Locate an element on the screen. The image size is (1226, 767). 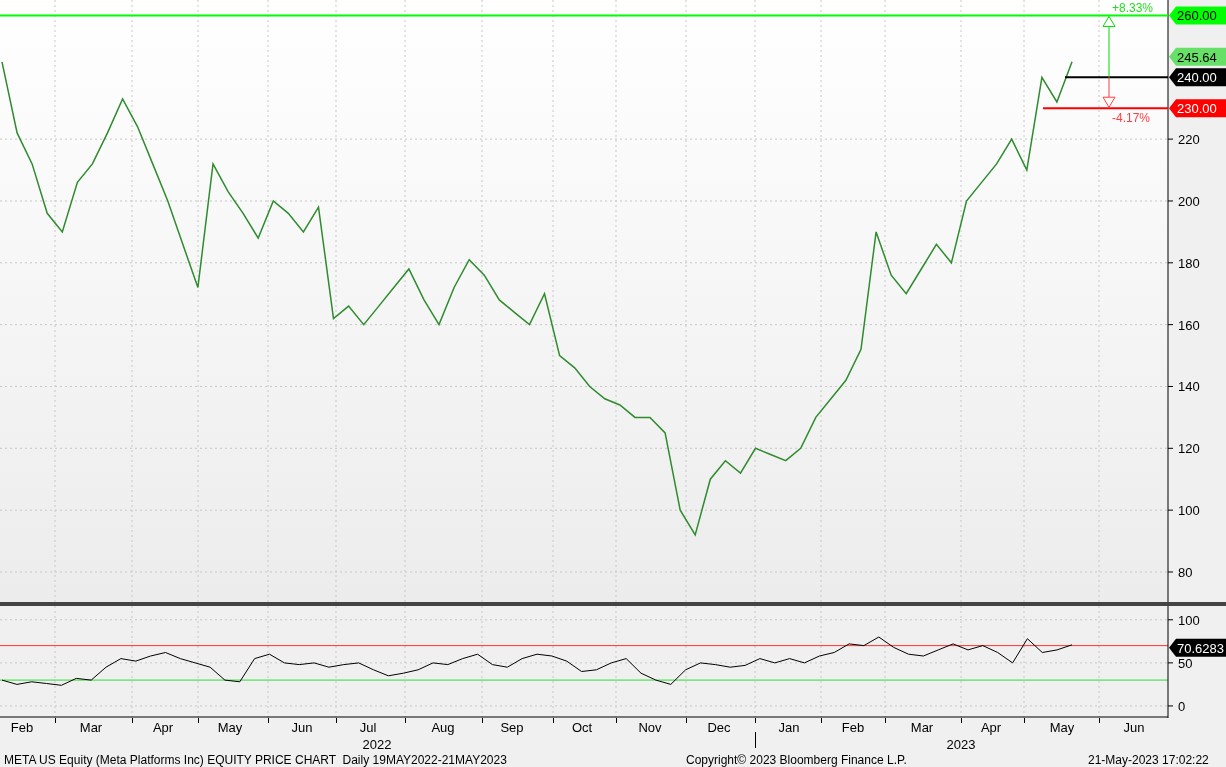
y-axis-label: 160 is located at coordinates (1189, 325).